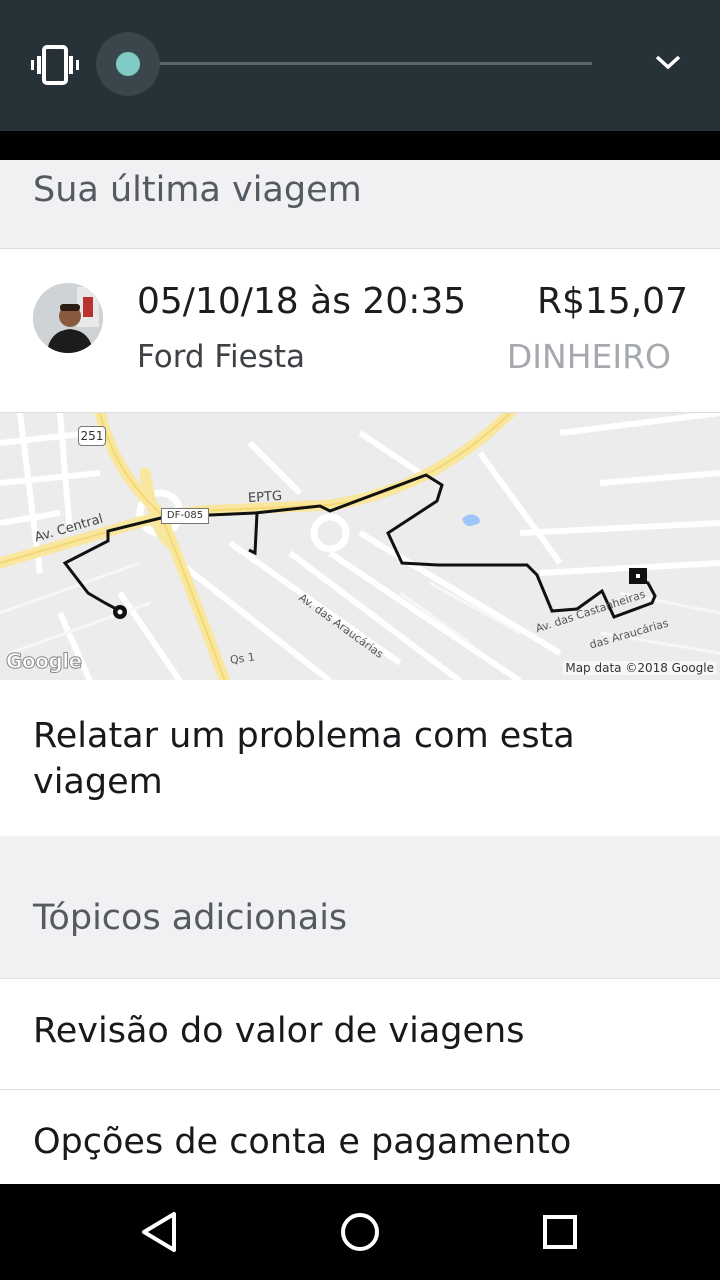 The height and width of the screenshot is (1280, 720). Describe the element at coordinates (44, 661) in the screenshot. I see `google-logo: Google` at that location.